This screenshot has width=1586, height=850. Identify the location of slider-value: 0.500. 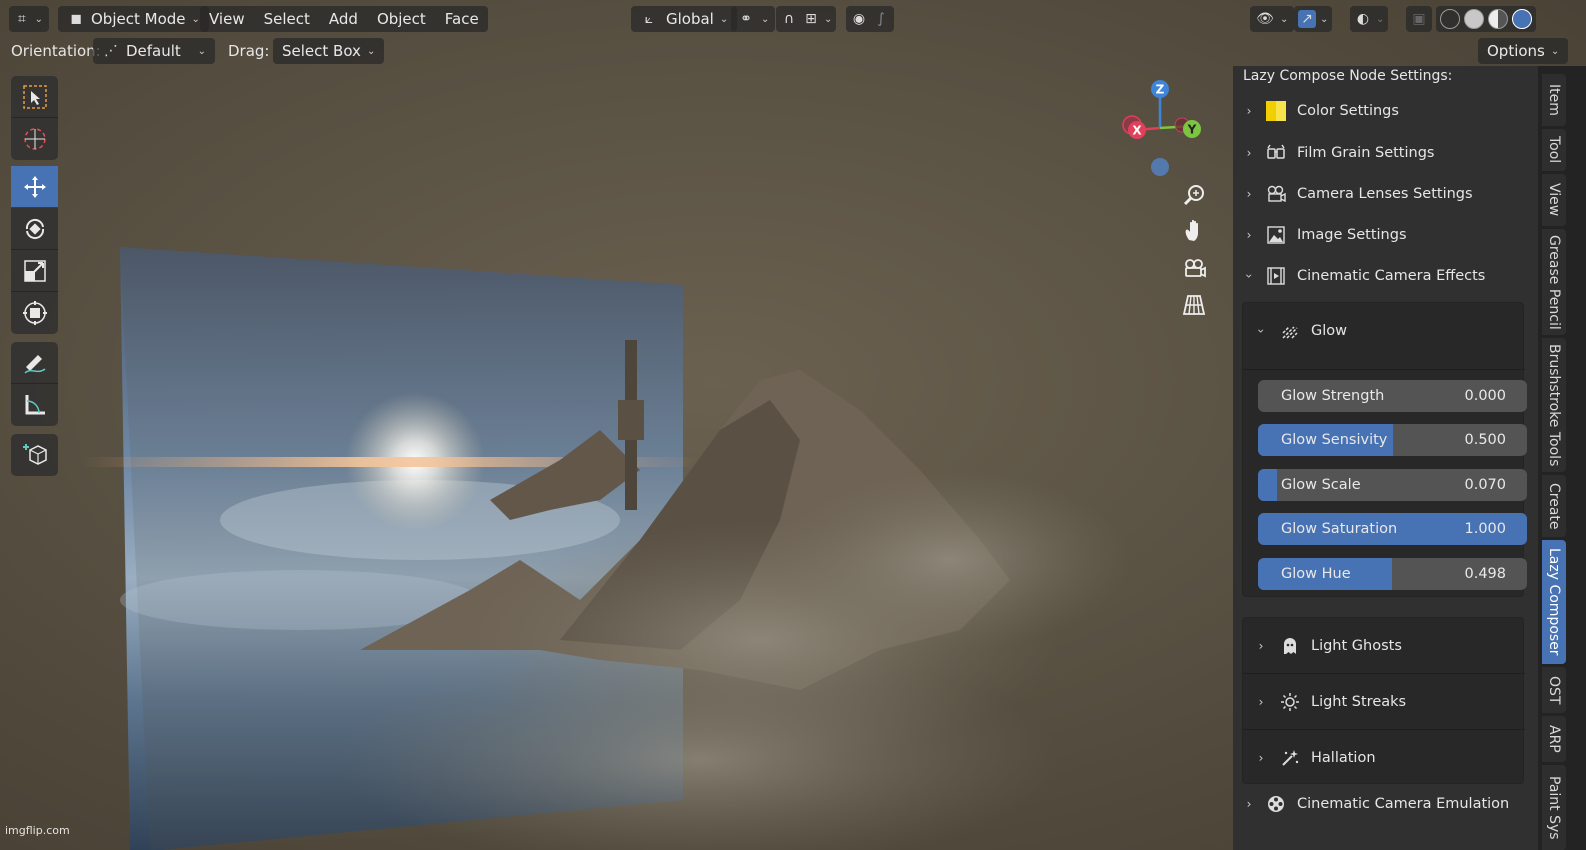
(1485, 440).